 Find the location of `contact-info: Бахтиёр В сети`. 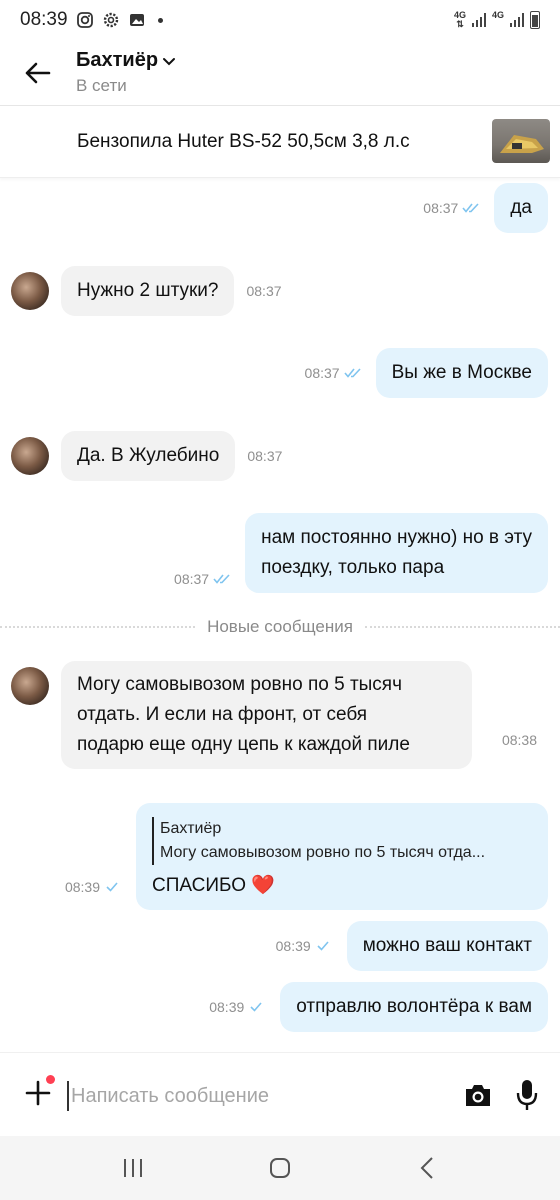

contact-info: Бахтиёр В сети is located at coordinates (126, 72).